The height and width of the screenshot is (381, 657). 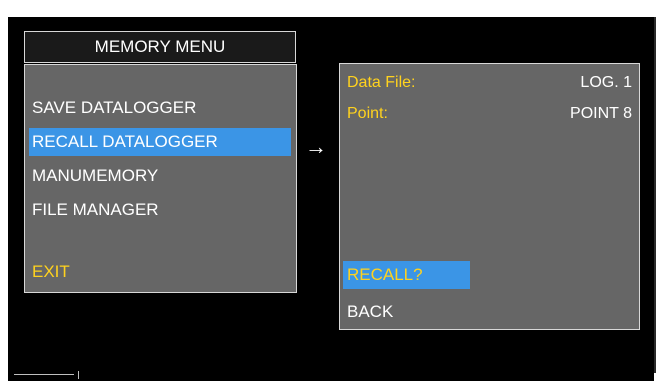 I want to click on point-label: Point:, so click(x=367, y=113).